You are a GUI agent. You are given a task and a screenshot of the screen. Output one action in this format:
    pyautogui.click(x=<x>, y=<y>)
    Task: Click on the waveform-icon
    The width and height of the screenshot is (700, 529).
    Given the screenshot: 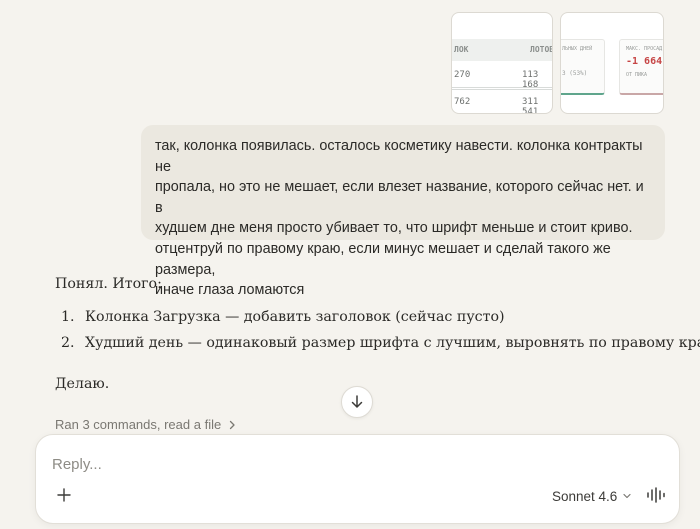 What is the action you would take?
    pyautogui.click(x=656, y=495)
    